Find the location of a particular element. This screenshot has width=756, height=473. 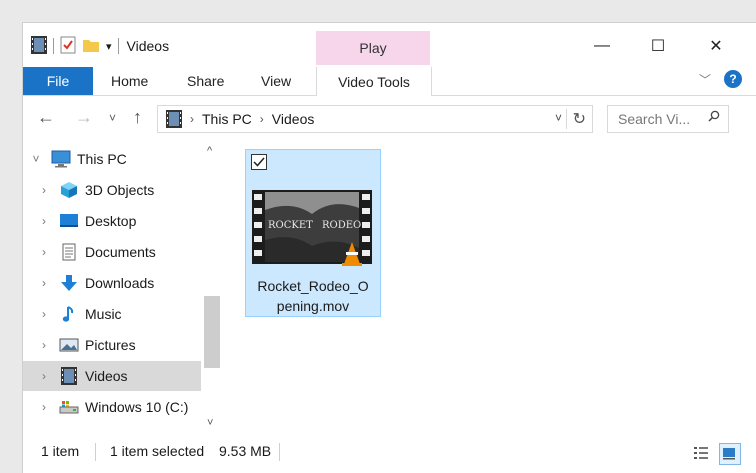

file-name-line-2: pening.mov is located at coordinates (313, 306).